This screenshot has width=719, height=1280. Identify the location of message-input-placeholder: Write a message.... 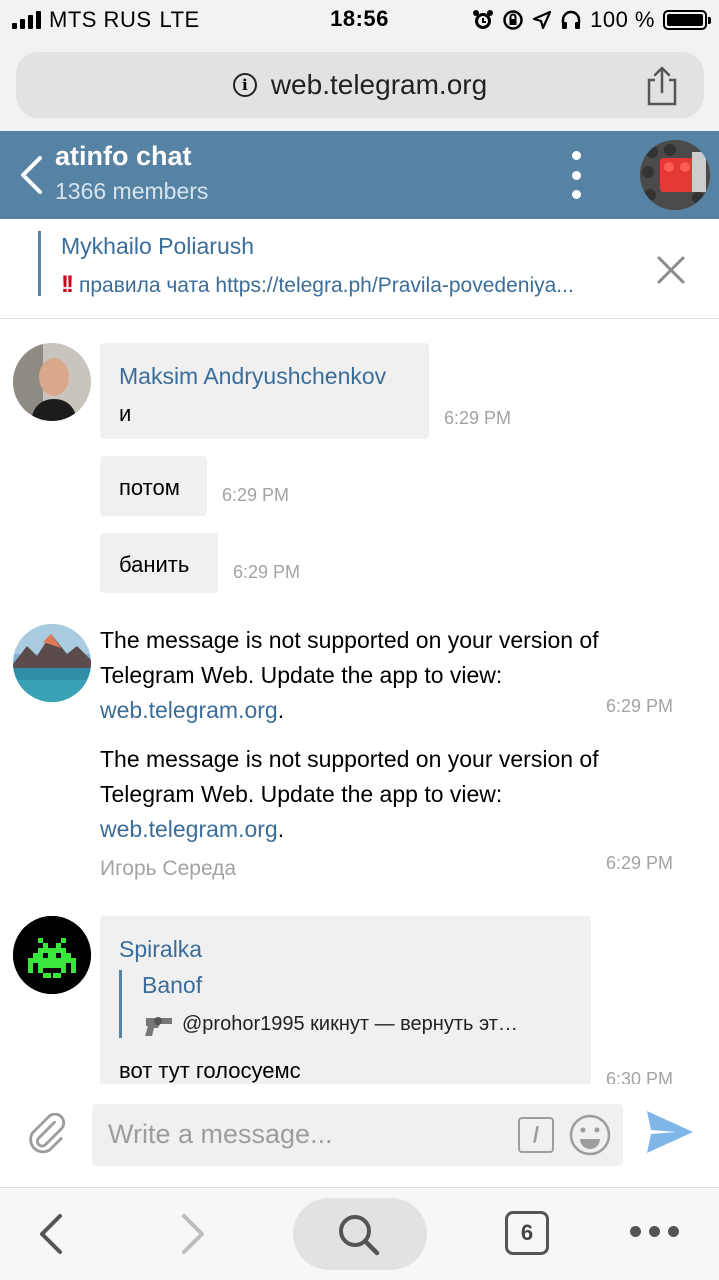
(220, 1134).